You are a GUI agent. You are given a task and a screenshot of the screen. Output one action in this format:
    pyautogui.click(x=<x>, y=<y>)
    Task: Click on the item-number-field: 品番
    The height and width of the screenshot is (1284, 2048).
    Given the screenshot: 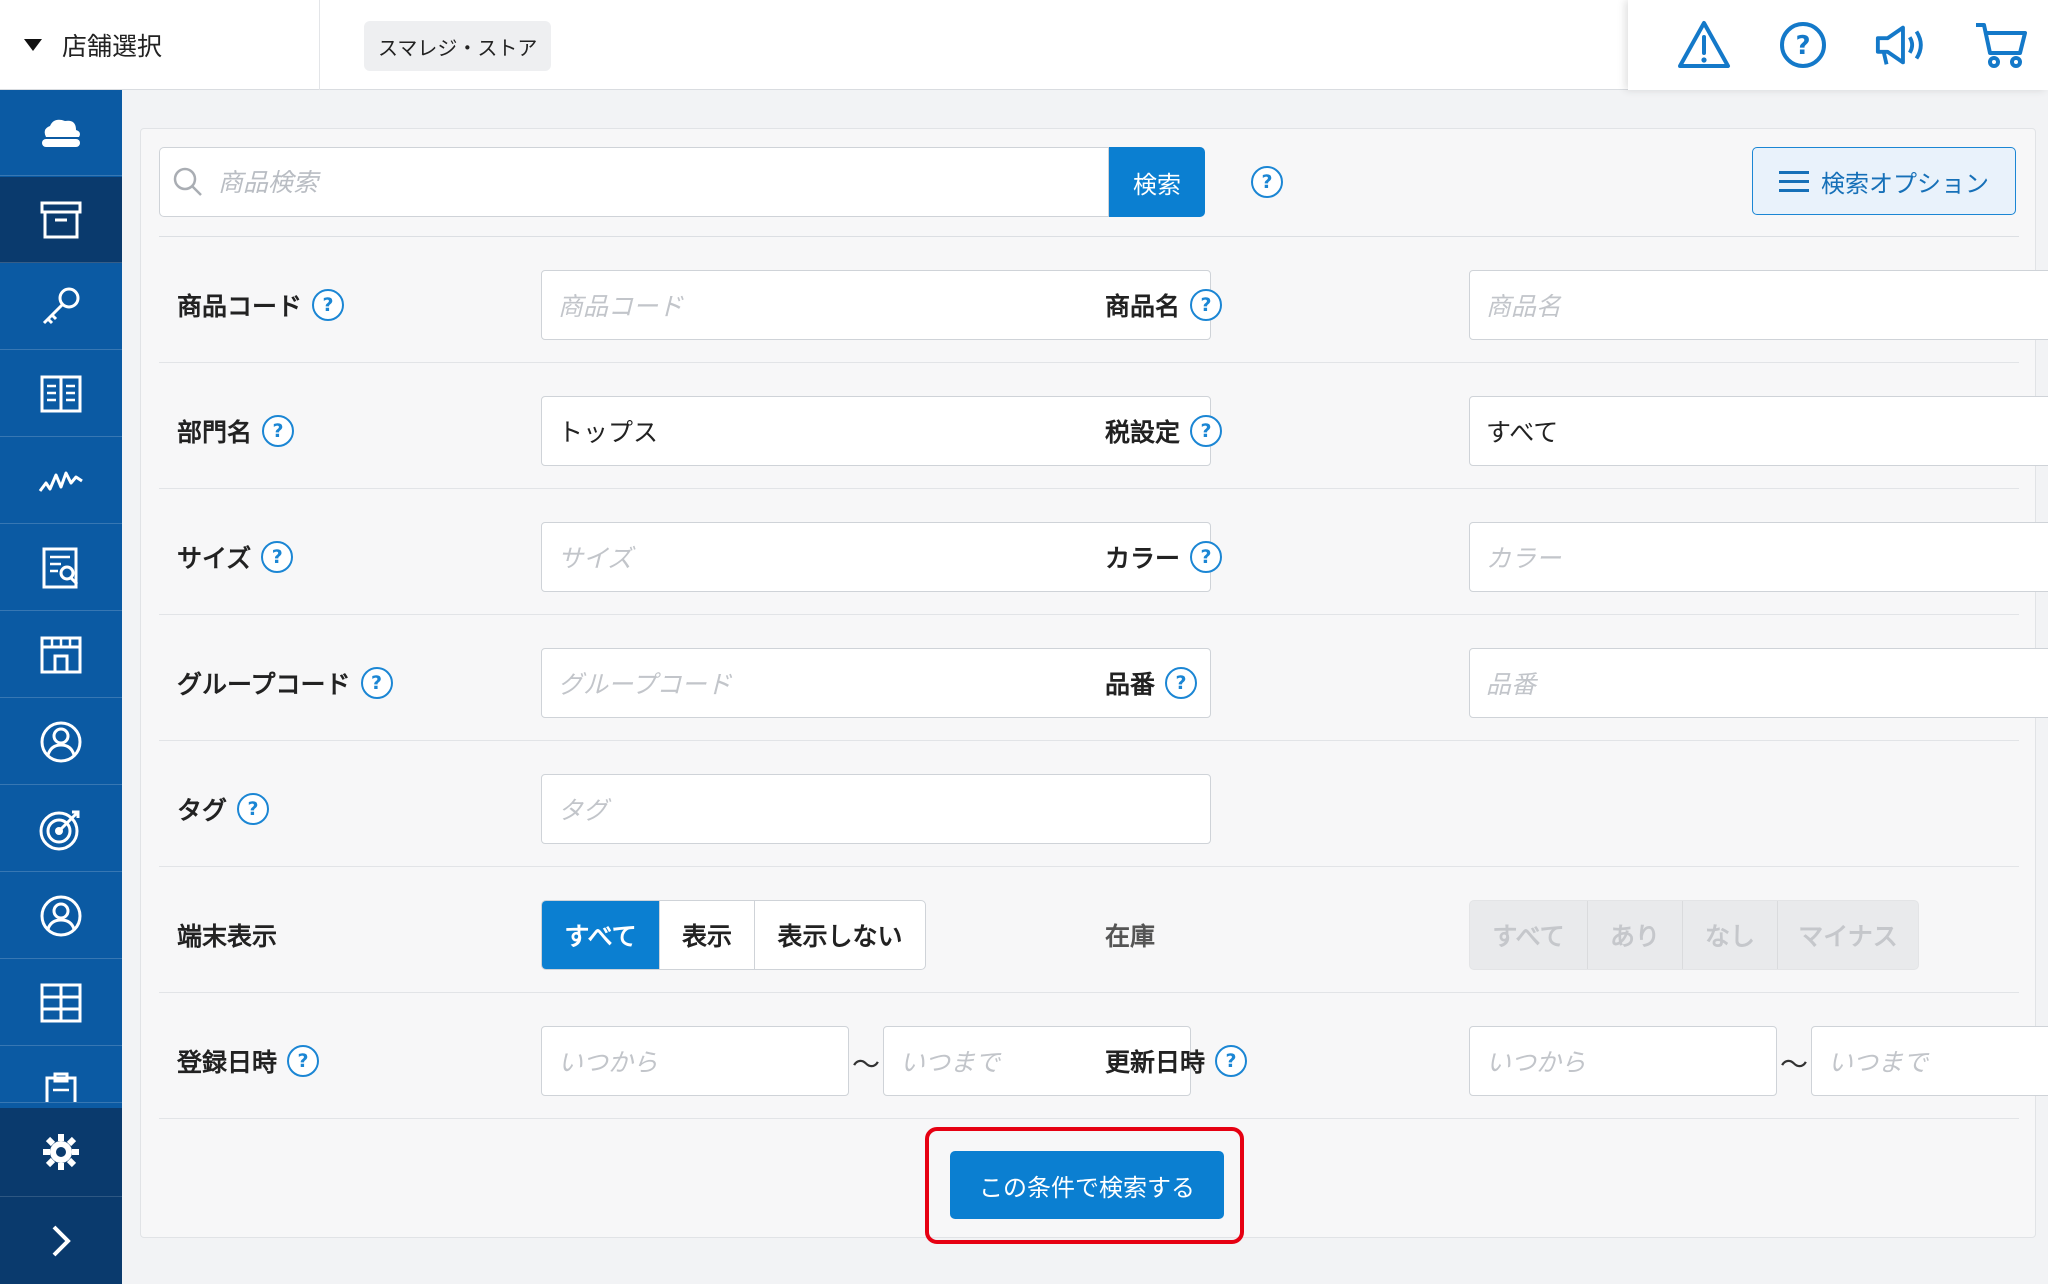 What is the action you would take?
    pyautogui.click(x=1758, y=683)
    